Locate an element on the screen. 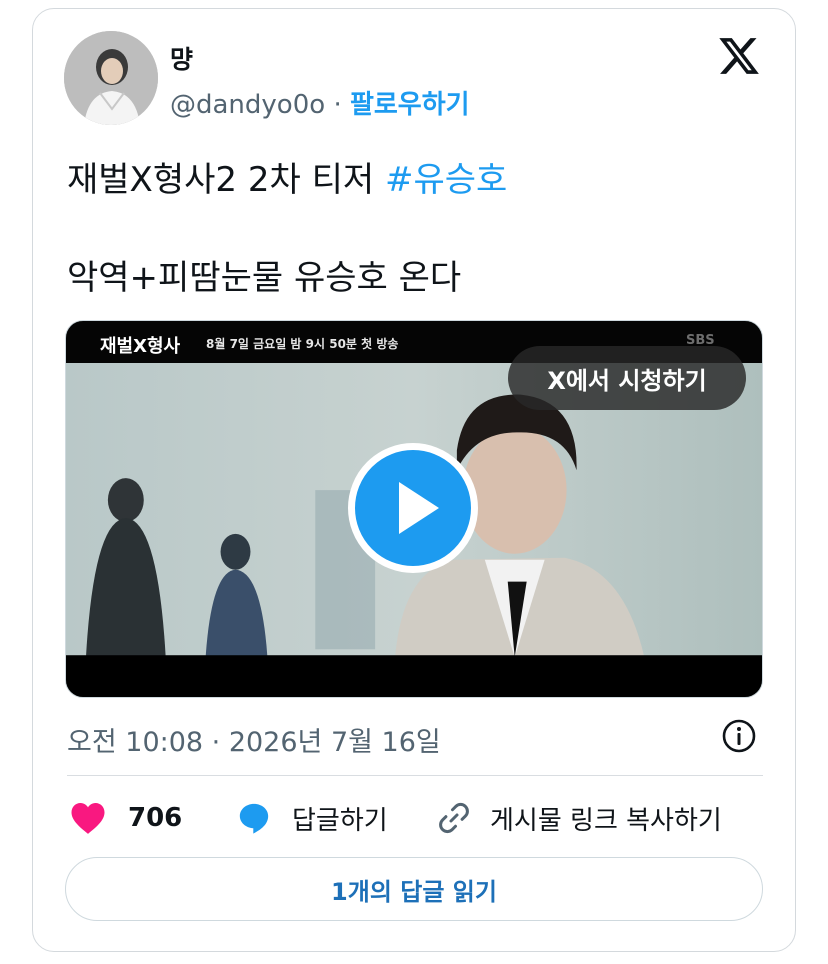 The image size is (828, 964). avatar is located at coordinates (111, 78).